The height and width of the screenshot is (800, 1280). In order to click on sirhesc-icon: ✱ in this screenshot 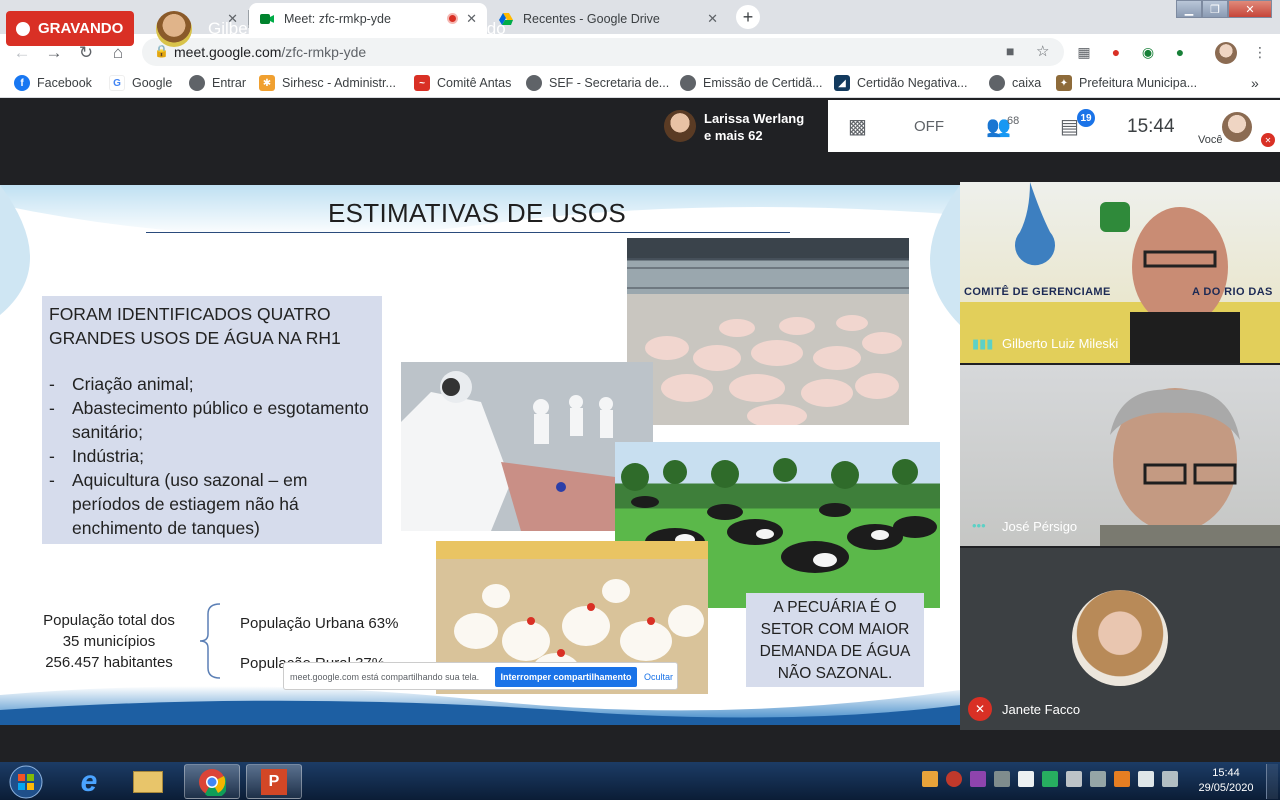, I will do `click(267, 83)`.